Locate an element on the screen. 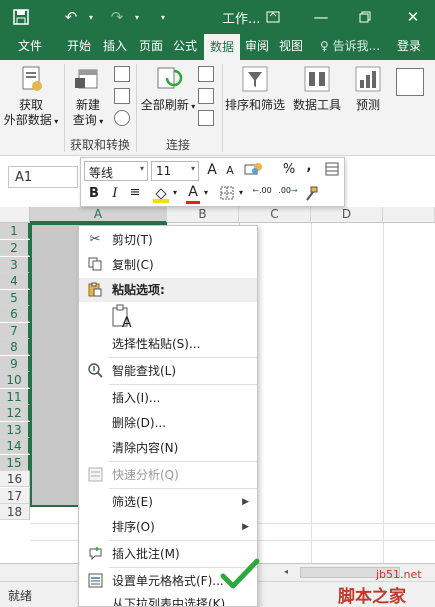 The width and height of the screenshot is (435, 607). tab-file: 文件 is located at coordinates (30, 47).